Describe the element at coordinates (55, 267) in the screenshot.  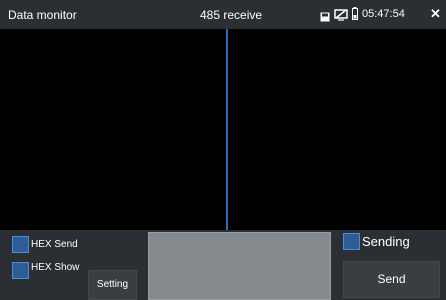
I see `hex-show-label: HEX Show` at that location.